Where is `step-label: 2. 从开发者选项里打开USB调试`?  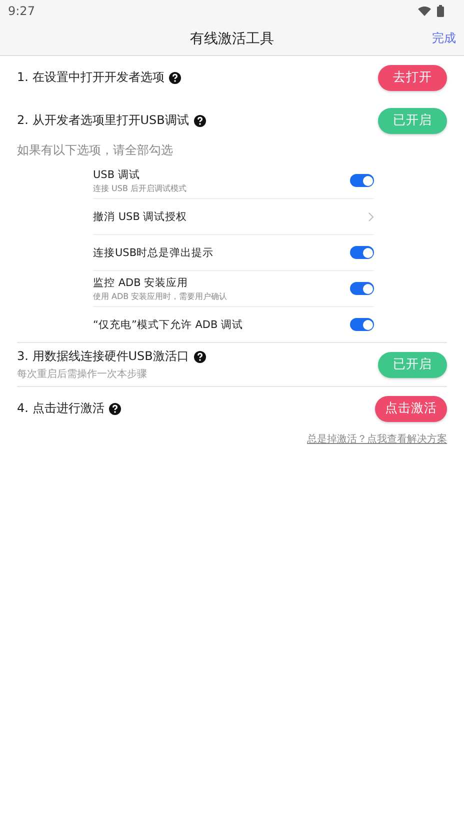 step-label: 2. 从开发者选项里打开USB调试 is located at coordinates (103, 120).